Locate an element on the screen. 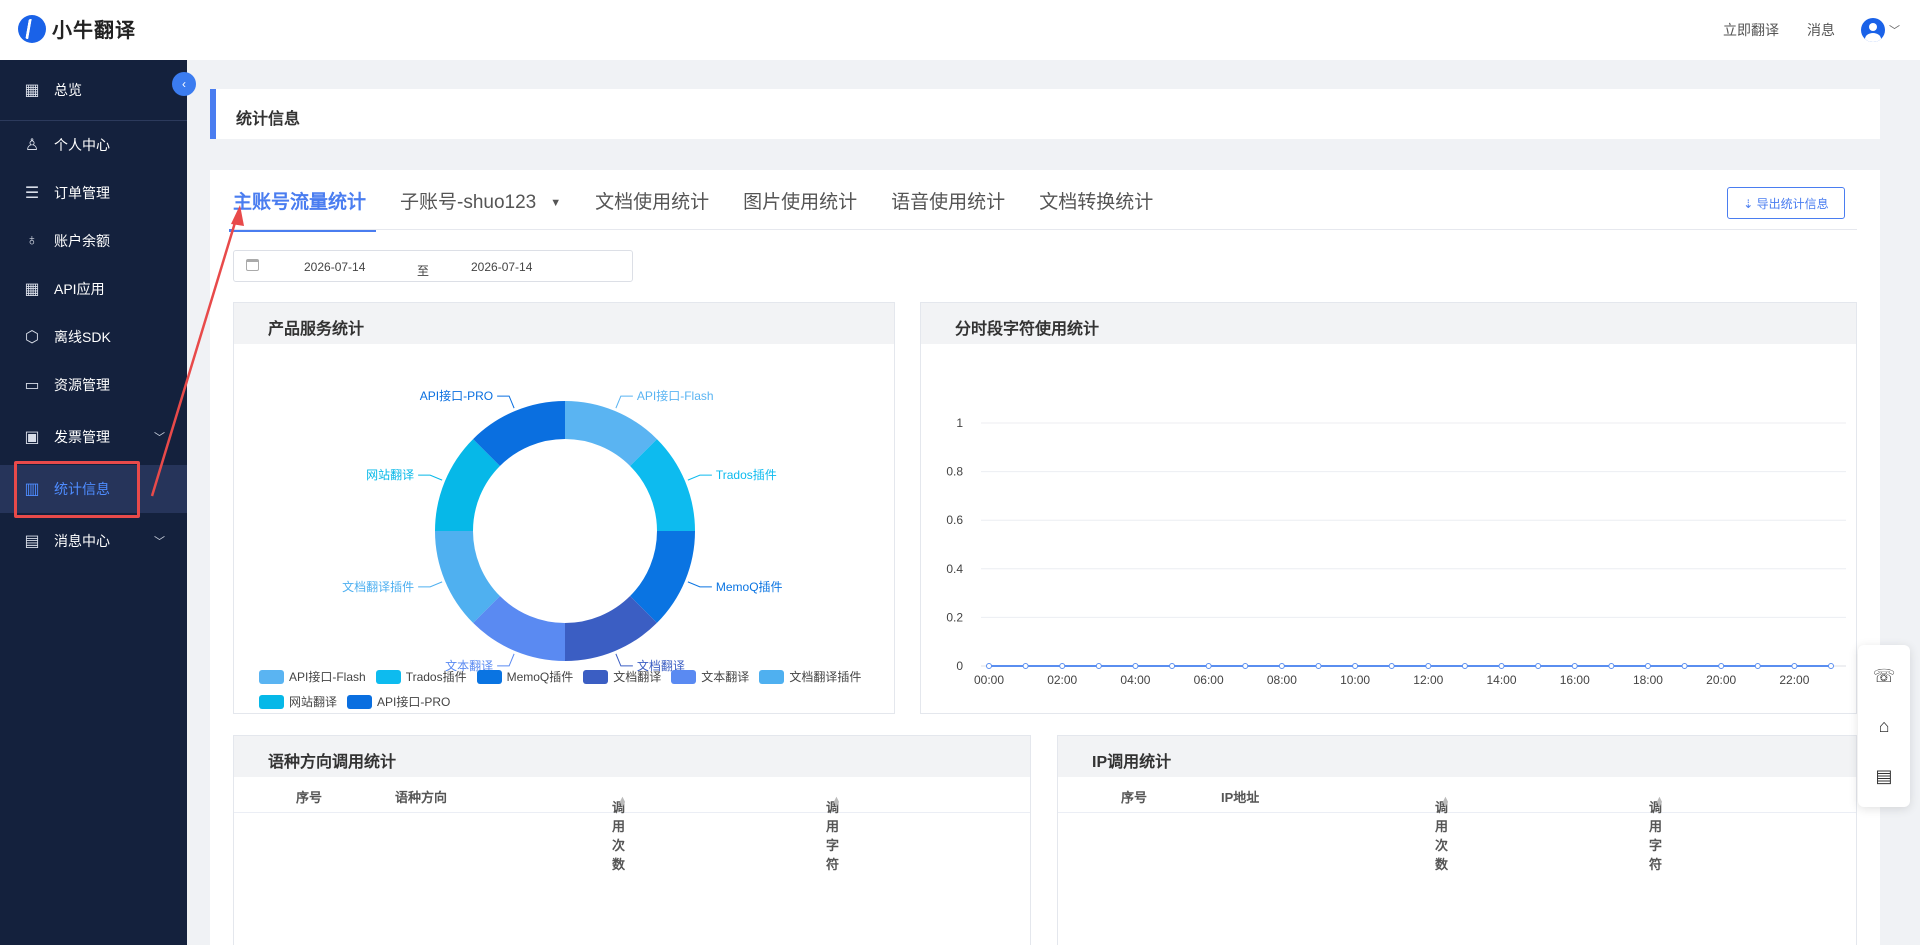  caret-down-icon: ▼ is located at coordinates (555, 203).